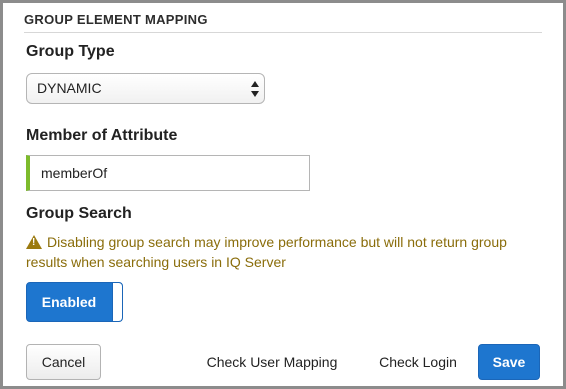 The image size is (566, 389). I want to click on toggle-knob, so click(117, 302).